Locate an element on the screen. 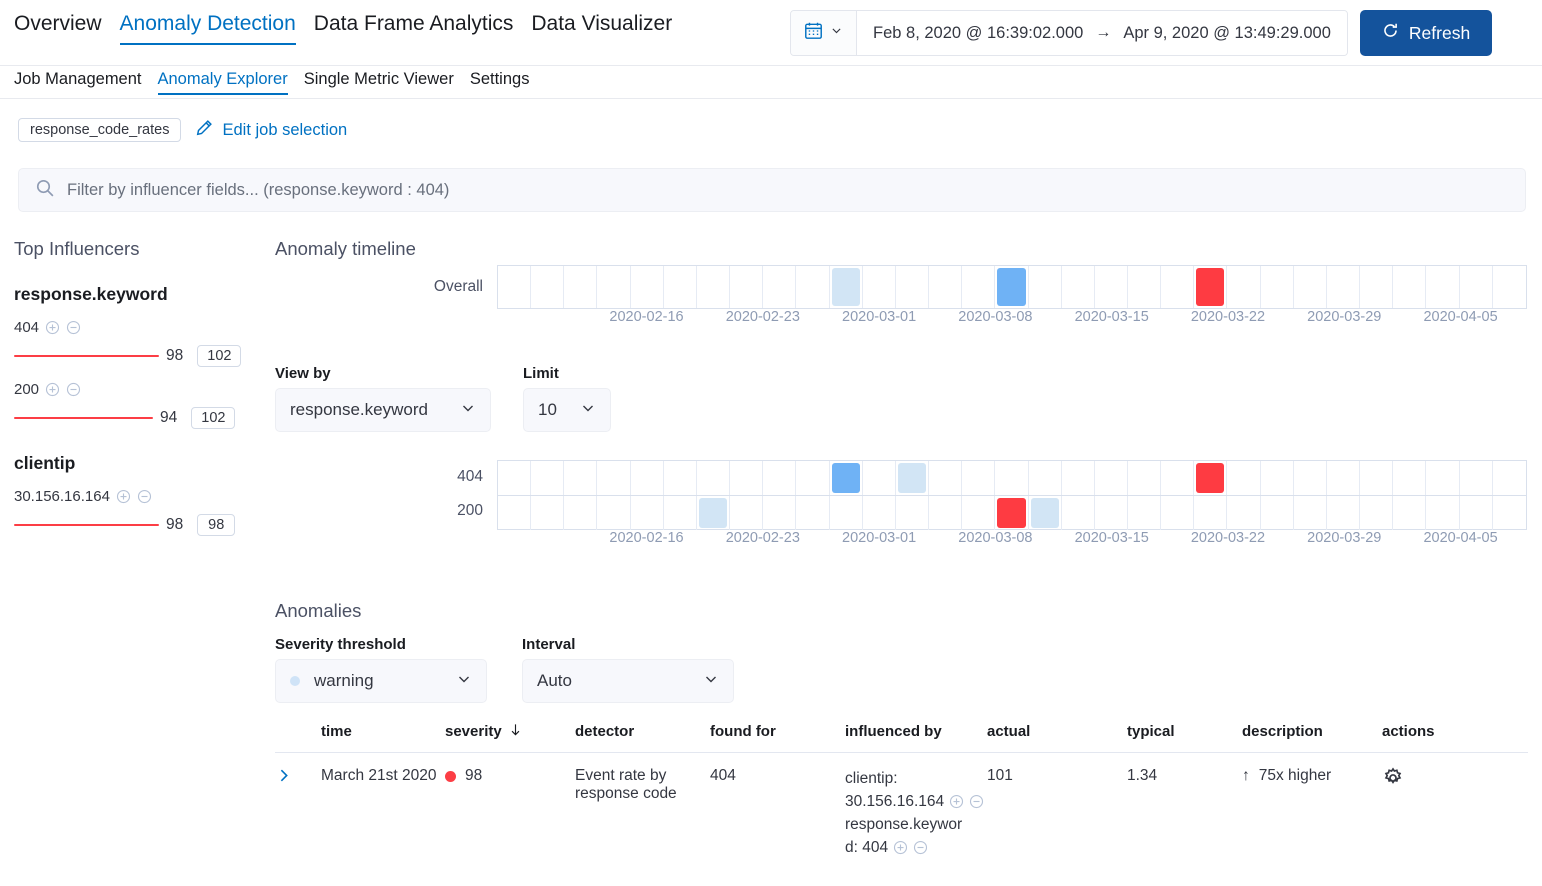 The width and height of the screenshot is (1542, 886). date-start: Feb 8, 2020 @ 16:39:02.000 is located at coordinates (978, 33).